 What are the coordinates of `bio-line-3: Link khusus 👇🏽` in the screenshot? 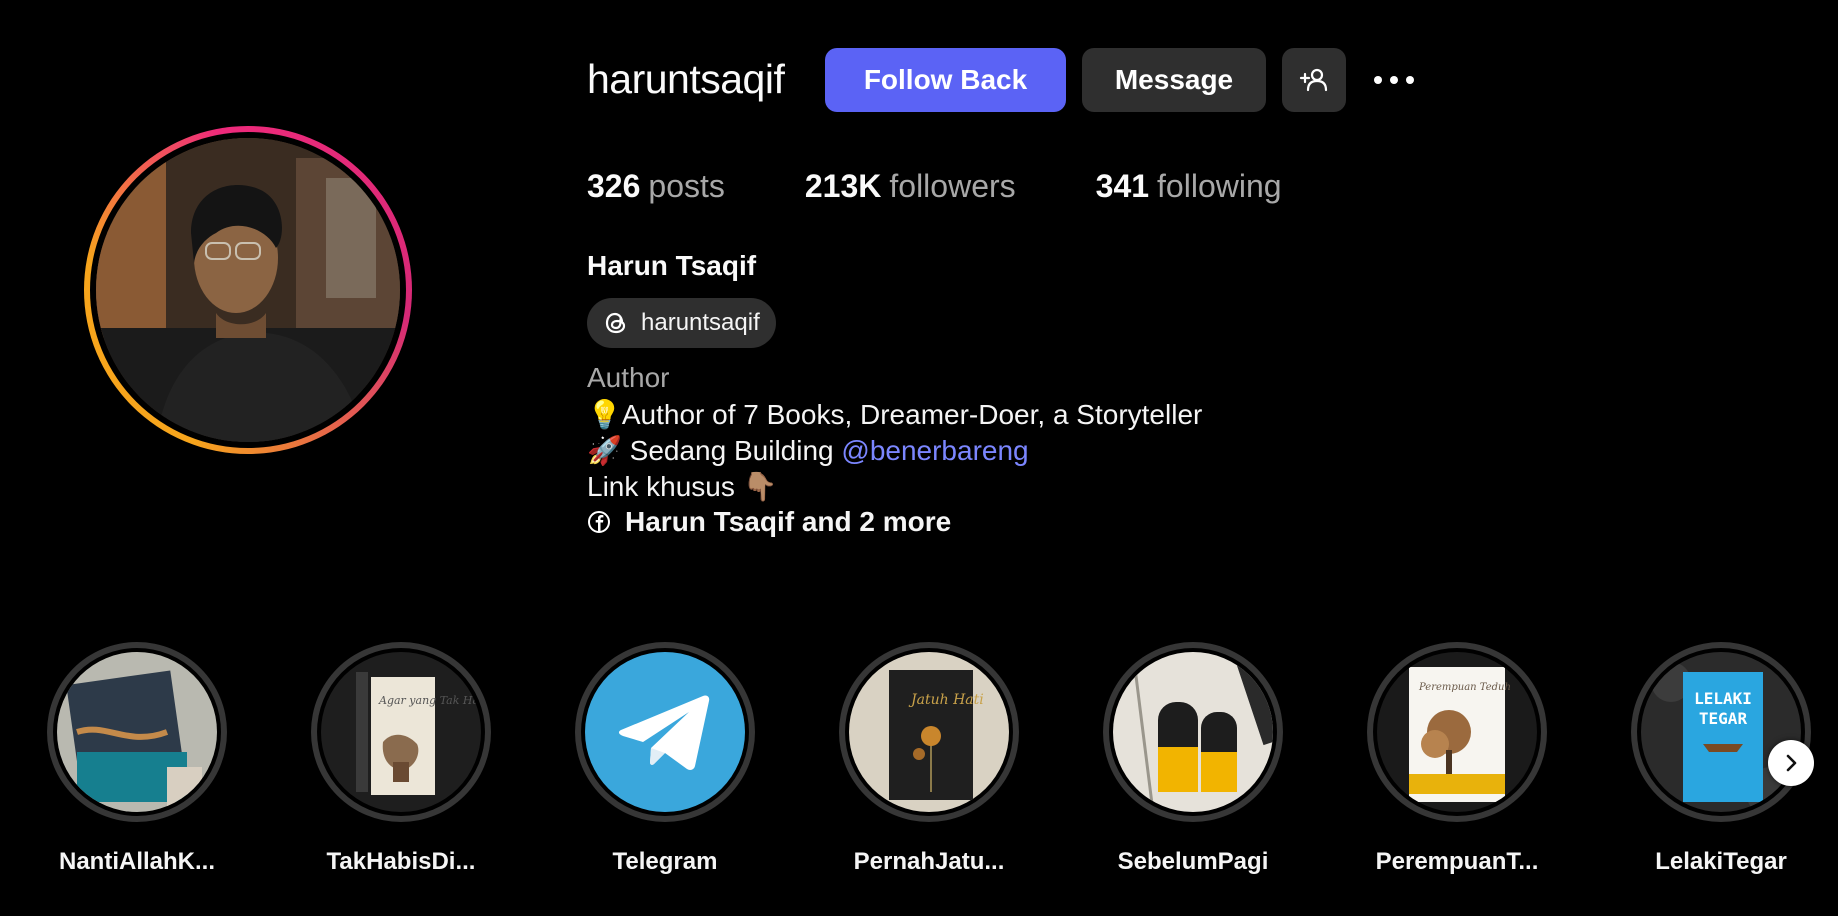 It's located at (682, 486).